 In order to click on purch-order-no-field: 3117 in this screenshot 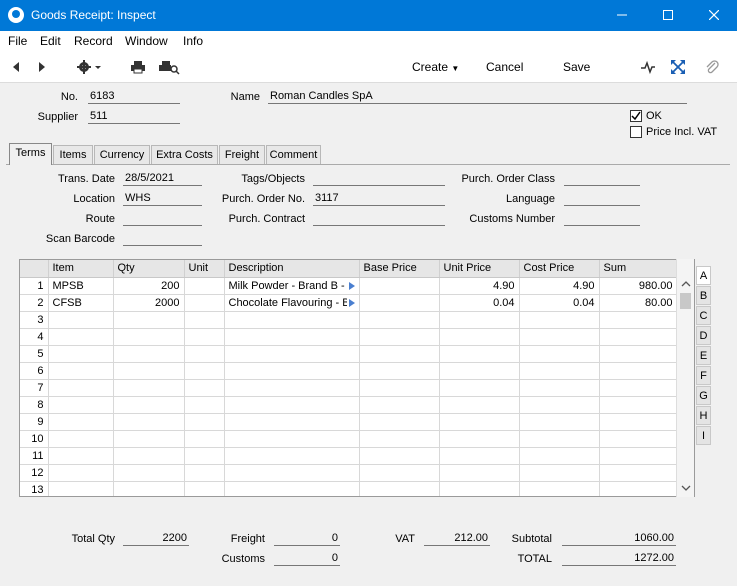, I will do `click(379, 199)`.